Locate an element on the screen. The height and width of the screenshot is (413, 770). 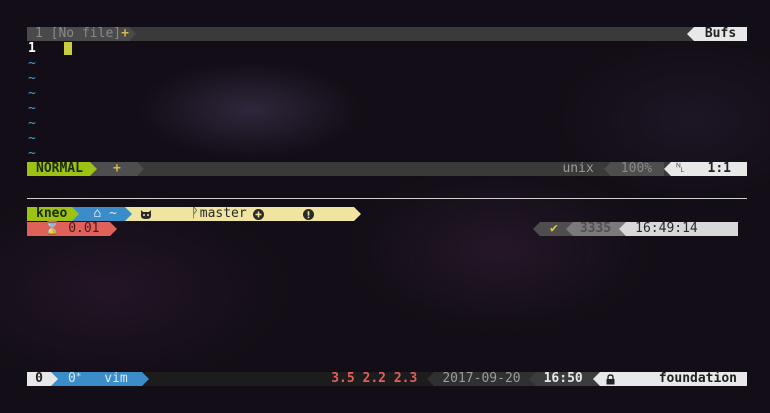
hostname: foundation is located at coordinates (697, 378).